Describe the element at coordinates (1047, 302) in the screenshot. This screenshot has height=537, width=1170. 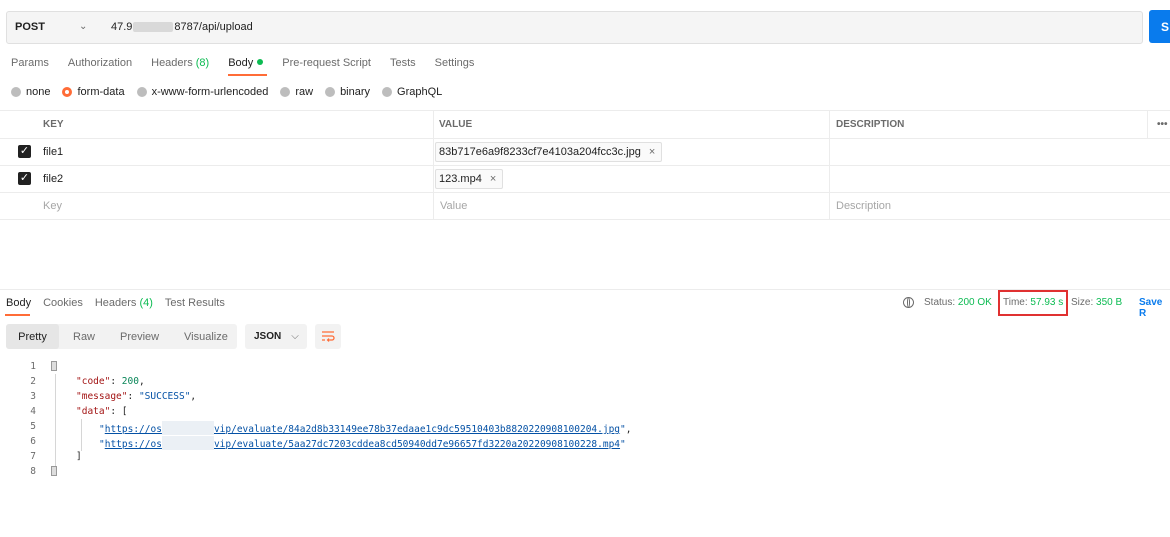
I see `time-value: 57.93 s` at that location.